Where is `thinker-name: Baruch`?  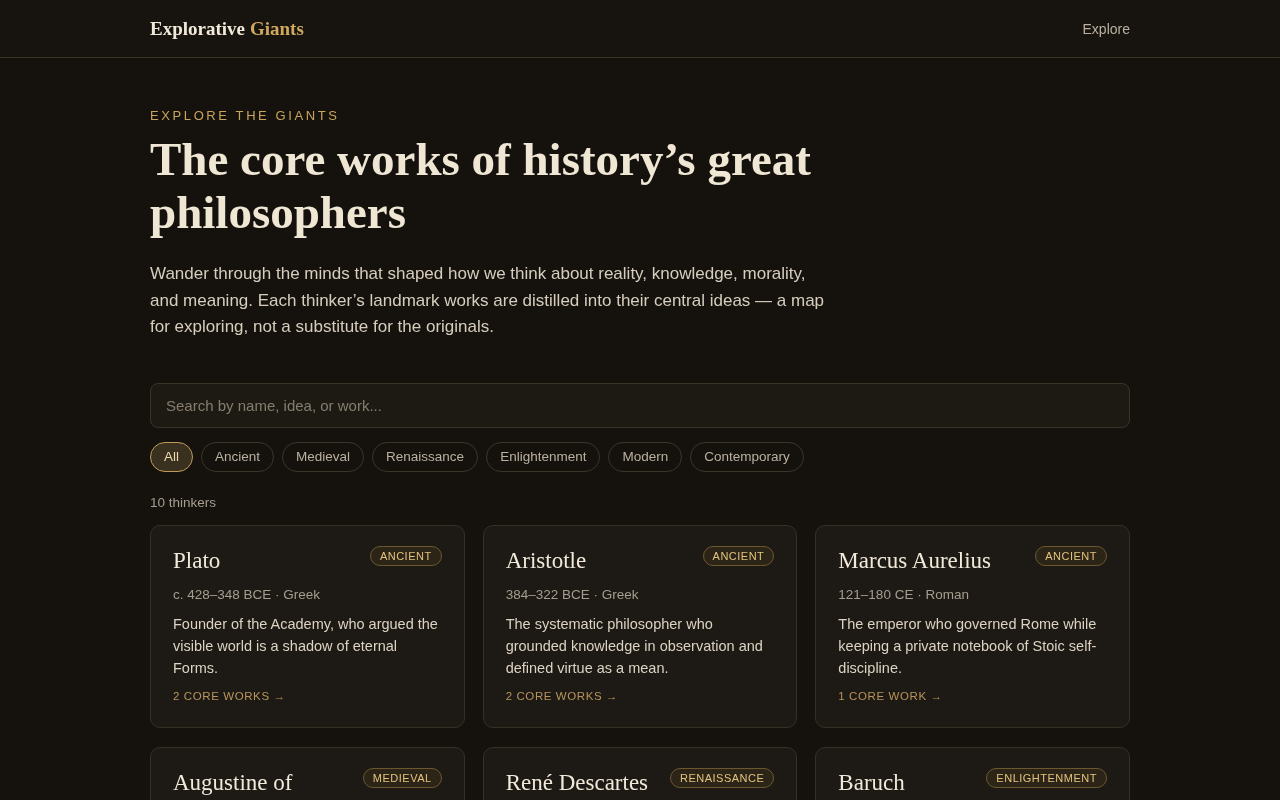 thinker-name: Baruch is located at coordinates (871, 782).